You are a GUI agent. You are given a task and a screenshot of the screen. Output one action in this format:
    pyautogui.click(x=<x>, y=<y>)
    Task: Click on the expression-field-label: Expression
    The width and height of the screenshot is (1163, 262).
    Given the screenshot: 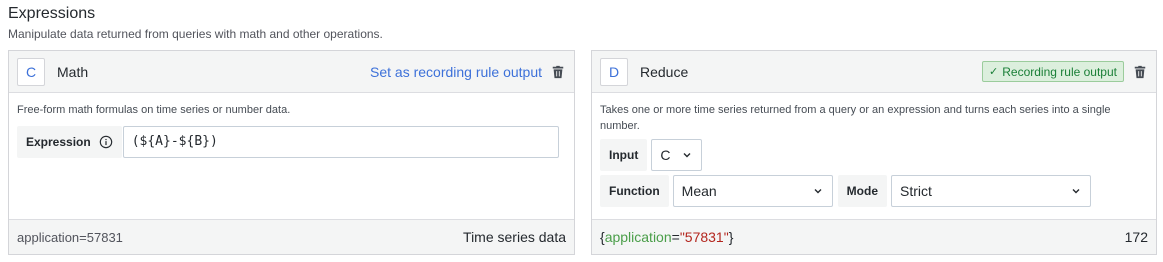 What is the action you would take?
    pyautogui.click(x=69, y=142)
    